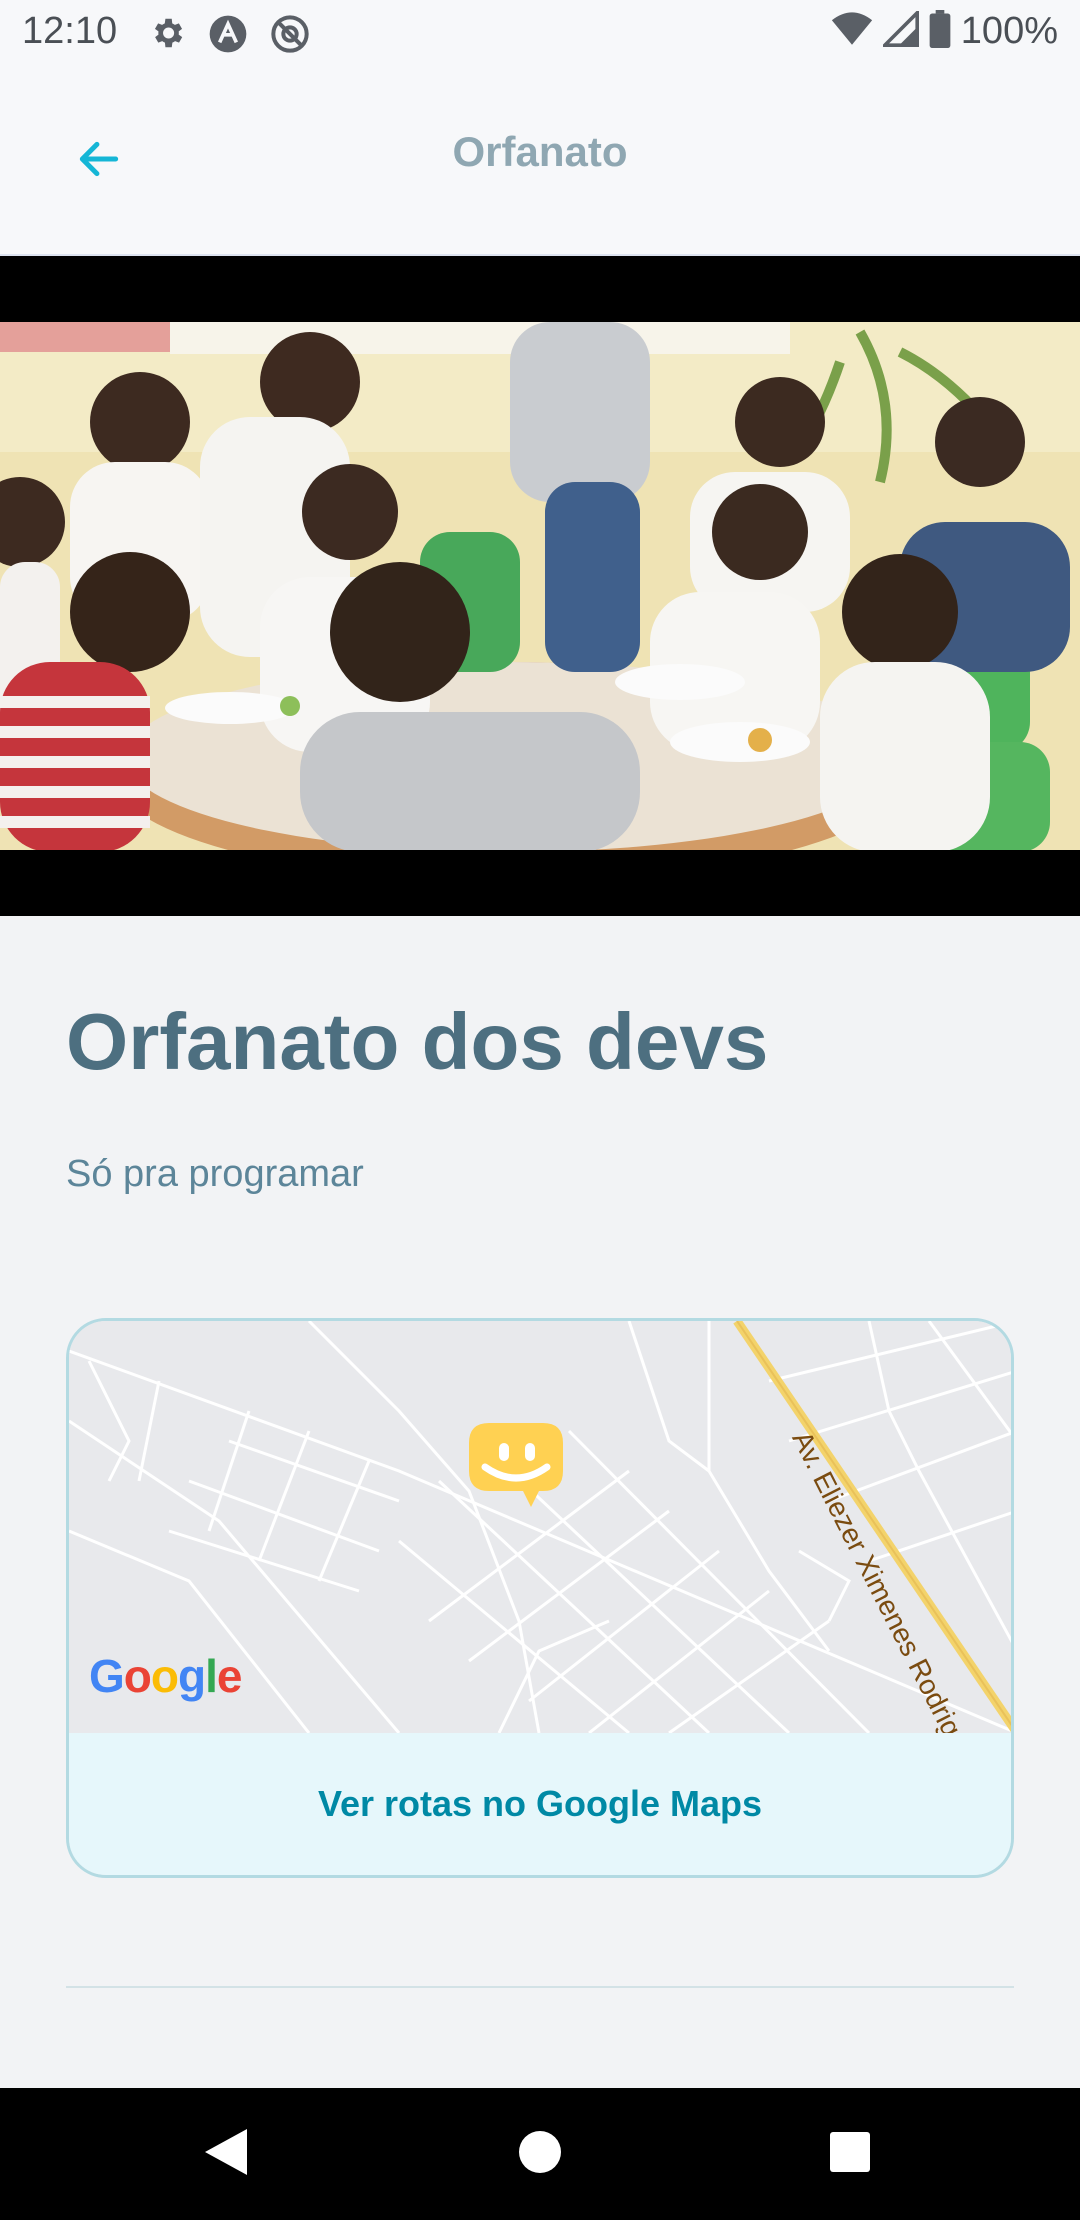 The image size is (1080, 2220). Describe the element at coordinates (540, 1987) in the screenshot. I see `section-divider` at that location.